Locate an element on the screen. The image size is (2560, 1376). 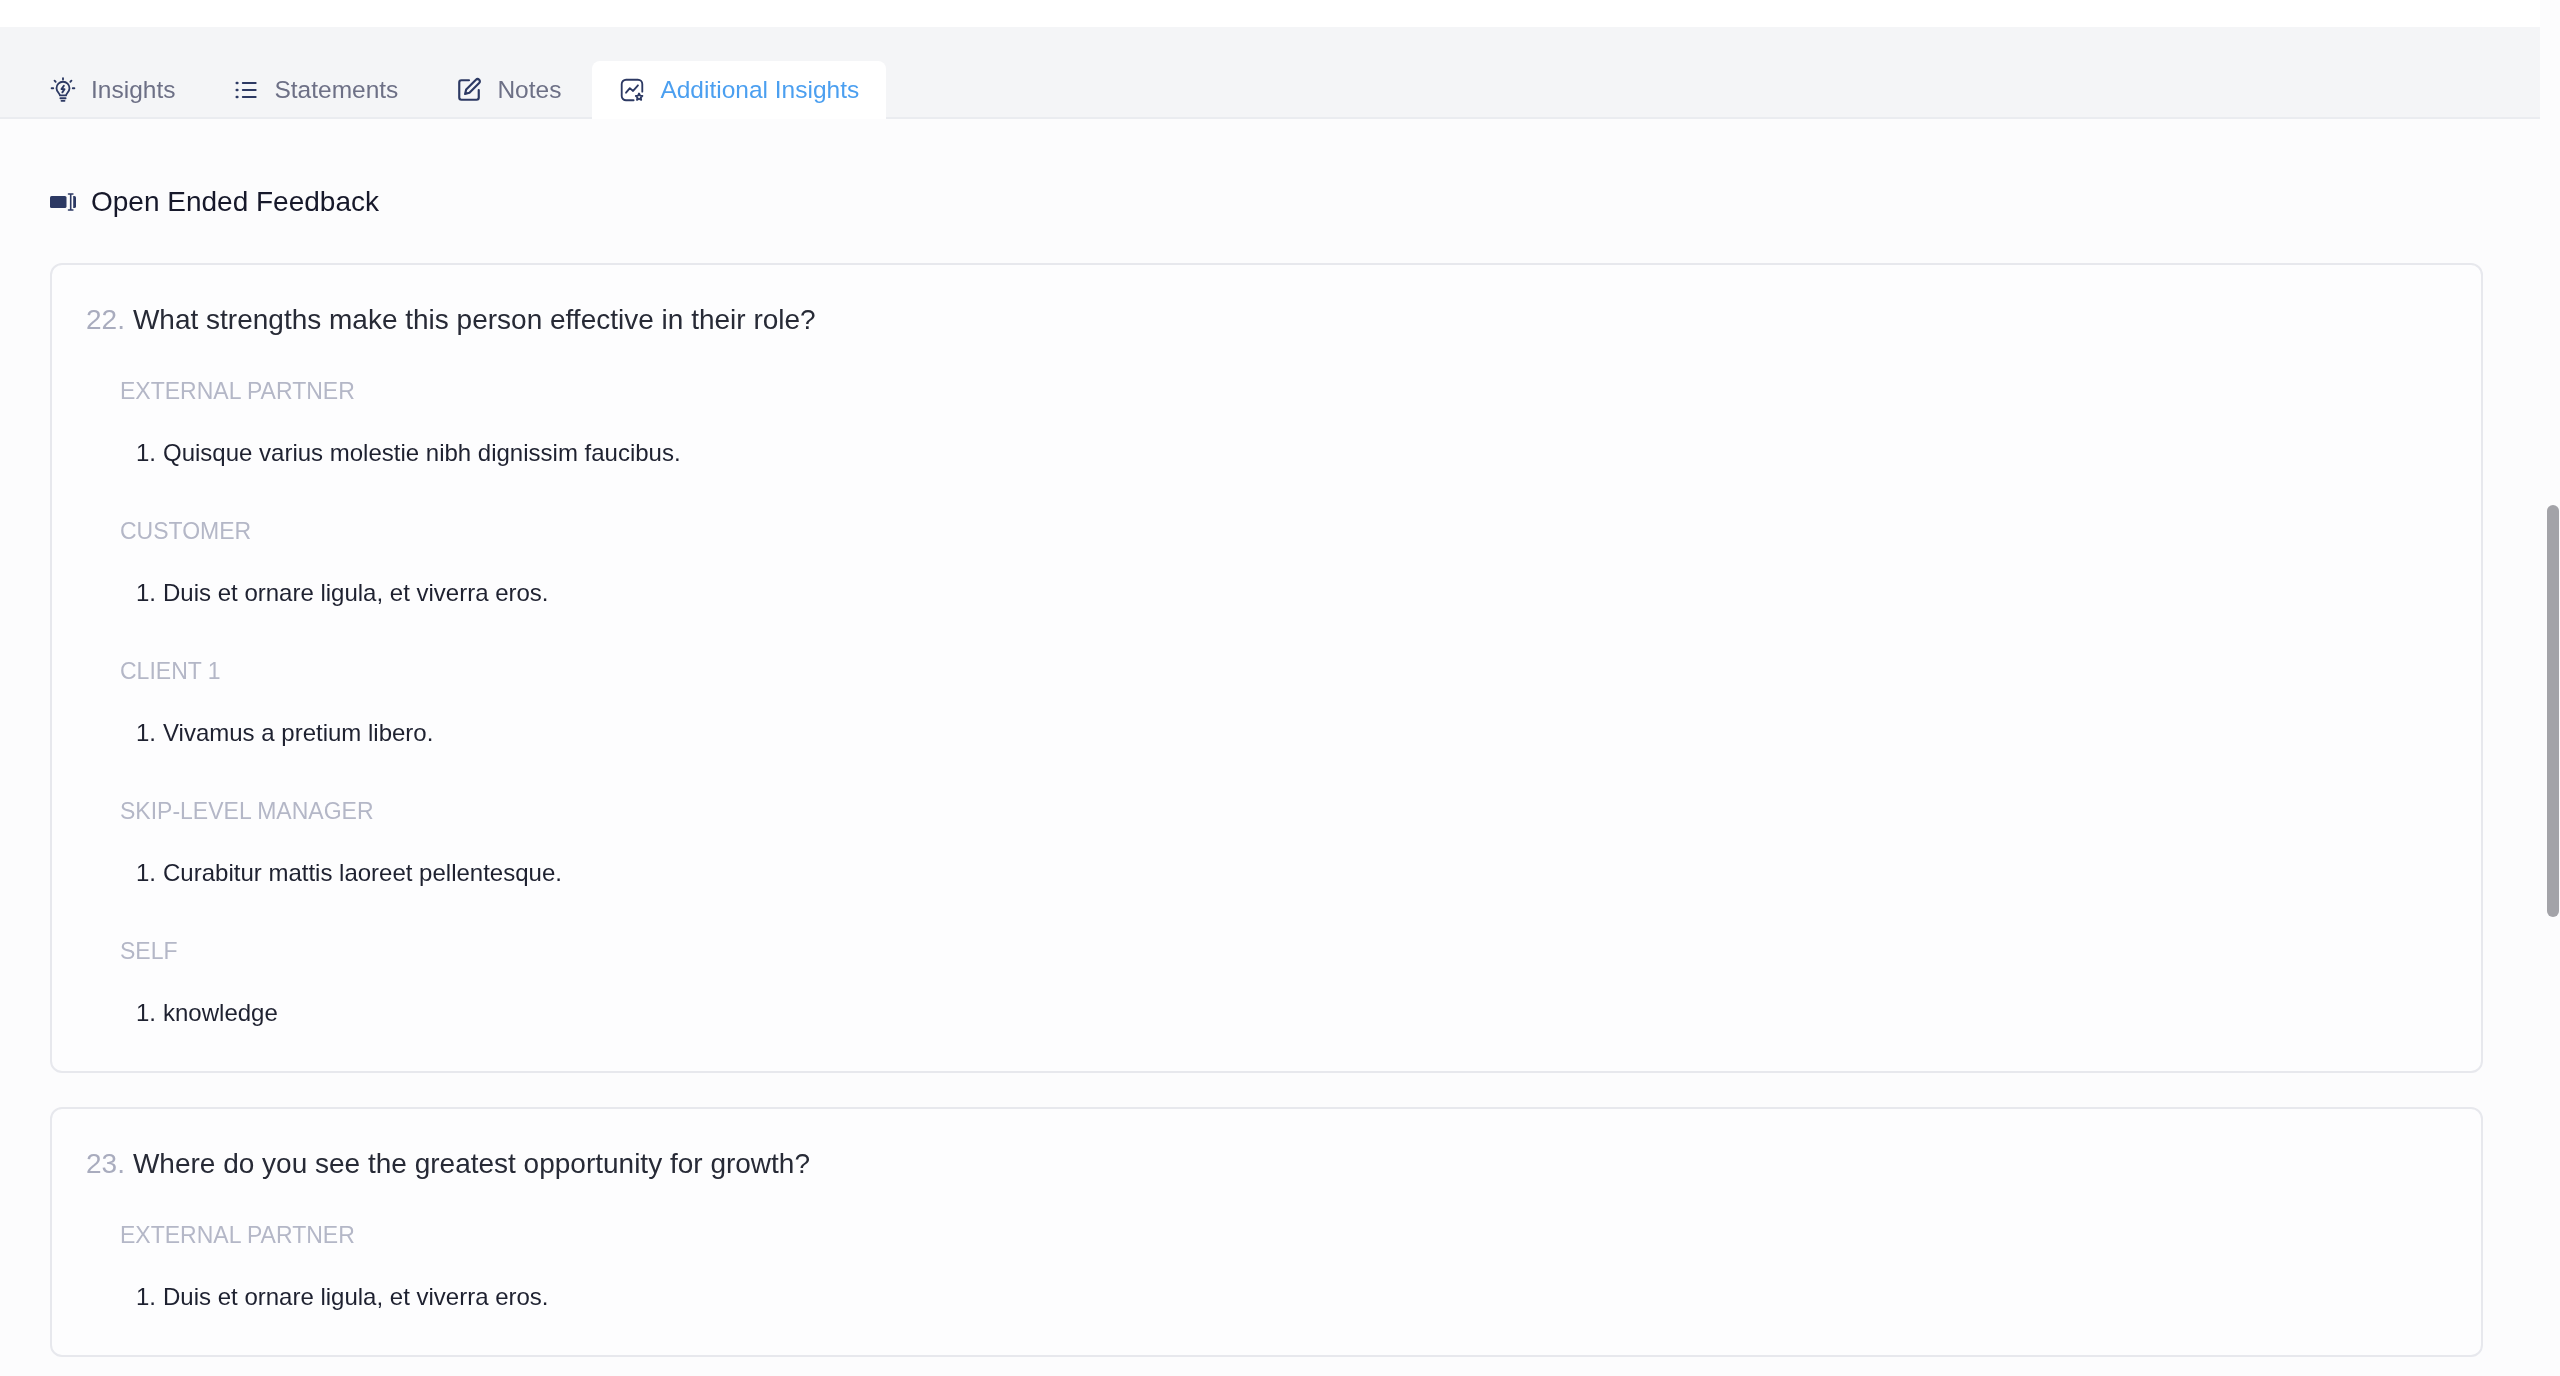
answer-text: Quisque varius molestie nibh dignissim faucibus. is located at coordinates (422, 453).